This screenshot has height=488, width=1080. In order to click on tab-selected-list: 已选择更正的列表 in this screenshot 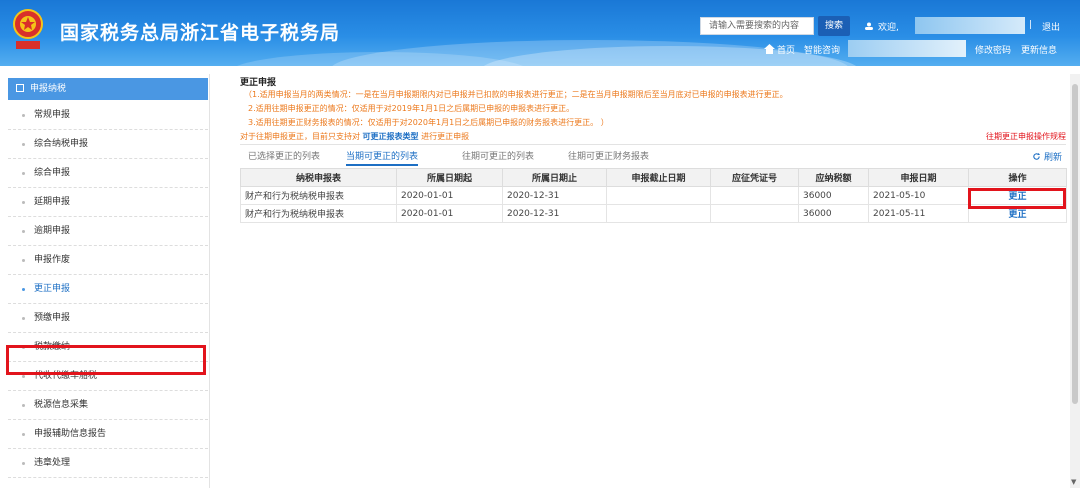, I will do `click(284, 158)`.